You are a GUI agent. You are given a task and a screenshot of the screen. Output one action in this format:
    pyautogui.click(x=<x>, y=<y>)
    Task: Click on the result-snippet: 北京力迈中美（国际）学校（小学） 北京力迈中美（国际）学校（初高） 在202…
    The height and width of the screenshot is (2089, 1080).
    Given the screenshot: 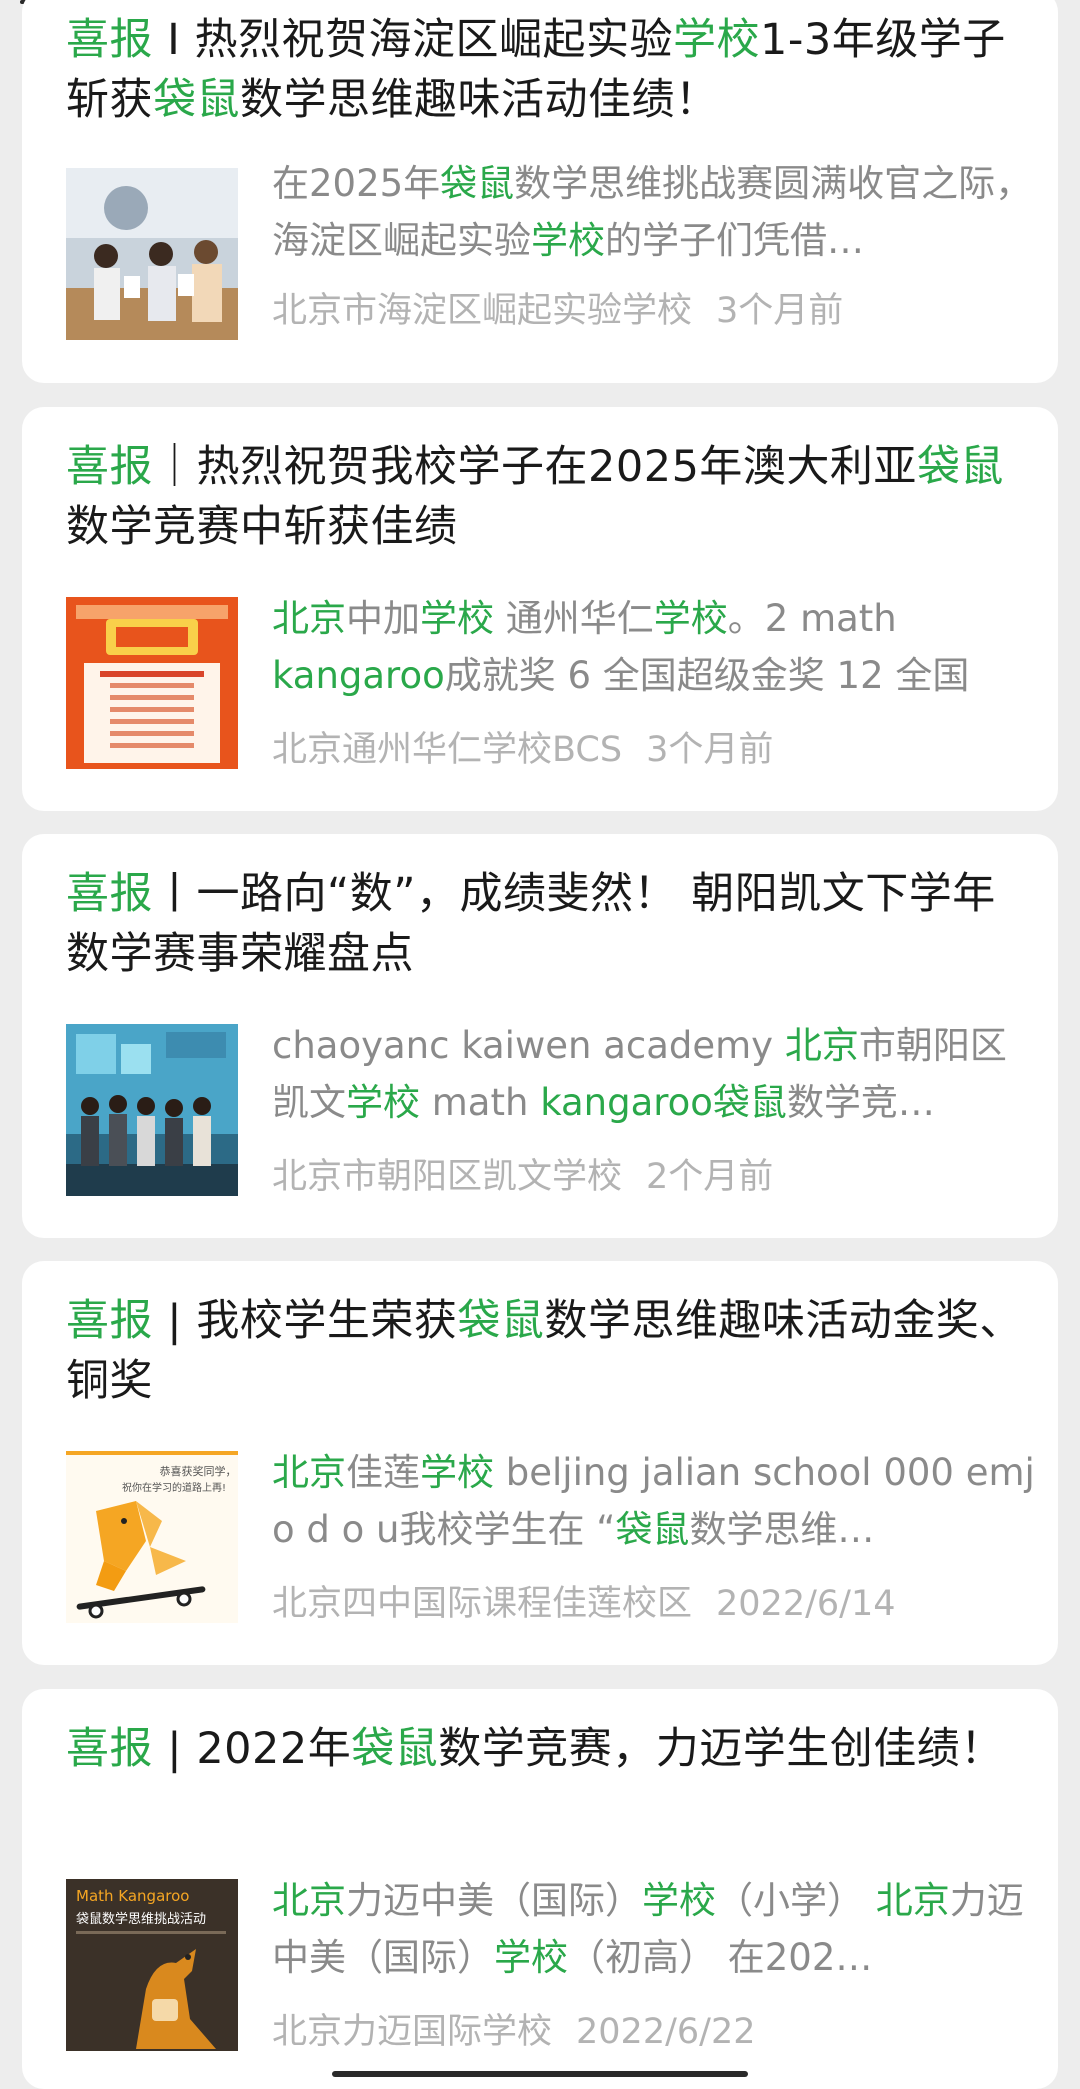 What is the action you would take?
    pyautogui.click(x=657, y=1929)
    